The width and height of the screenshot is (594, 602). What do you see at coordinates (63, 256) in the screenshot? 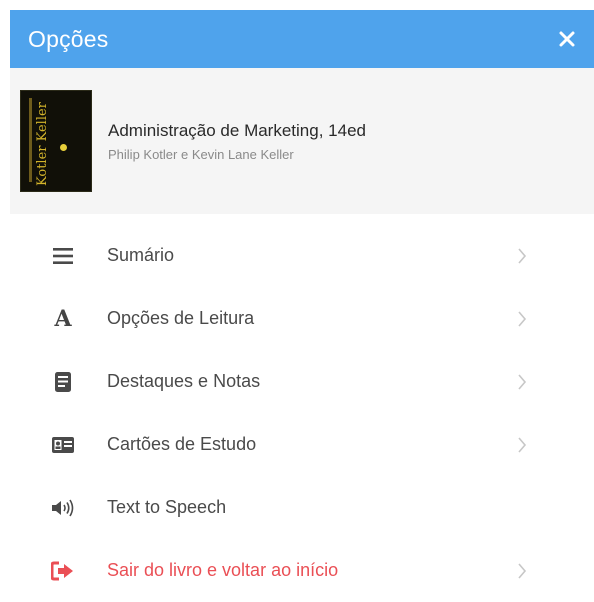
I see `list-icon` at bounding box center [63, 256].